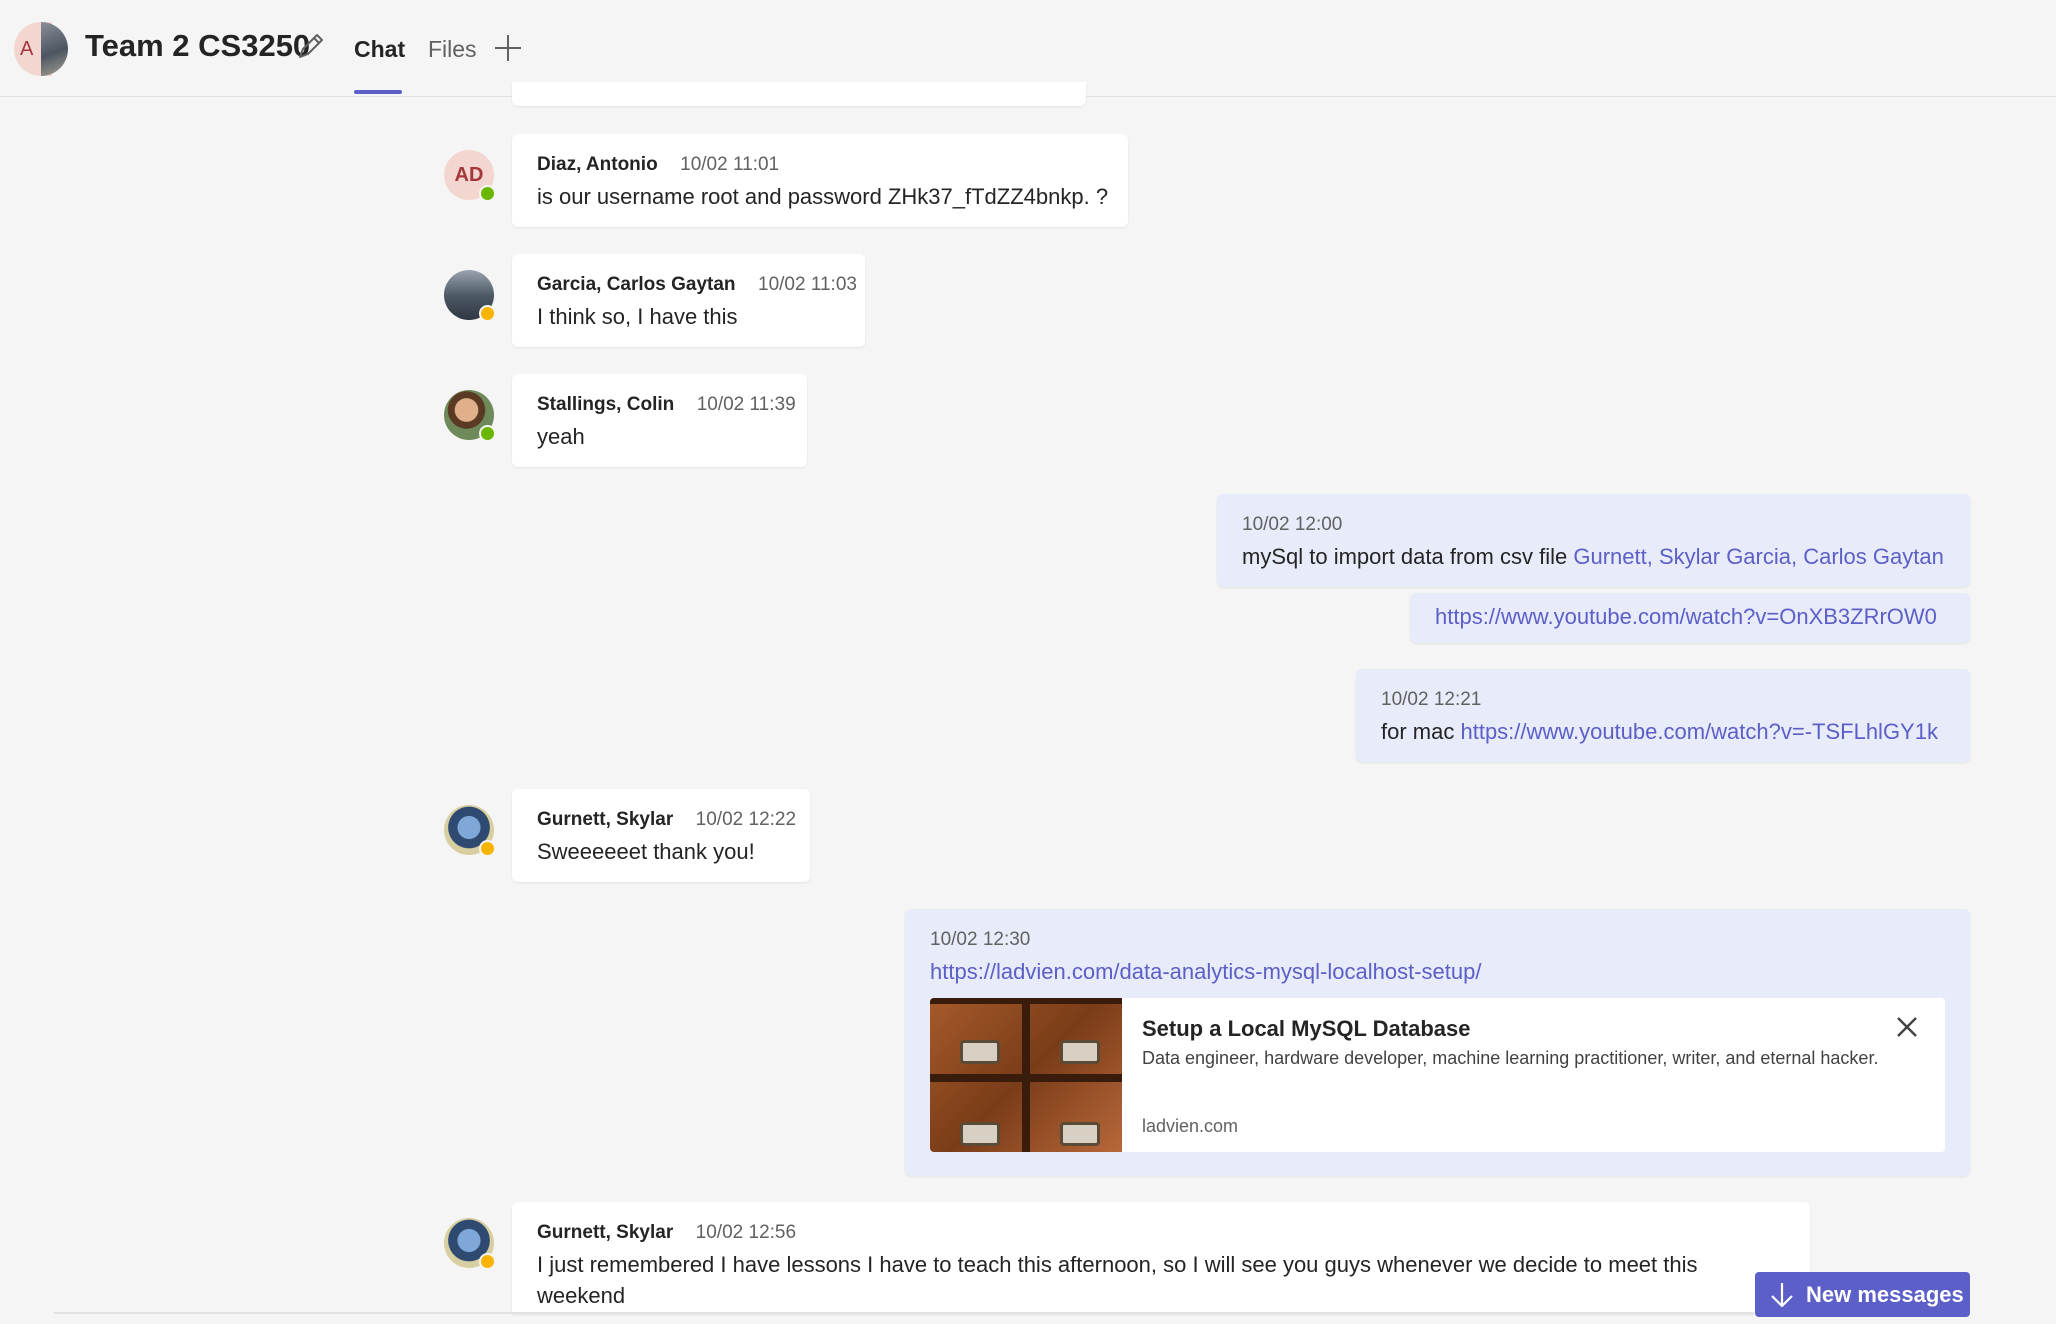  What do you see at coordinates (1646, 556) in the screenshot?
I see `mention-link: Gurnett, Skylar` at bounding box center [1646, 556].